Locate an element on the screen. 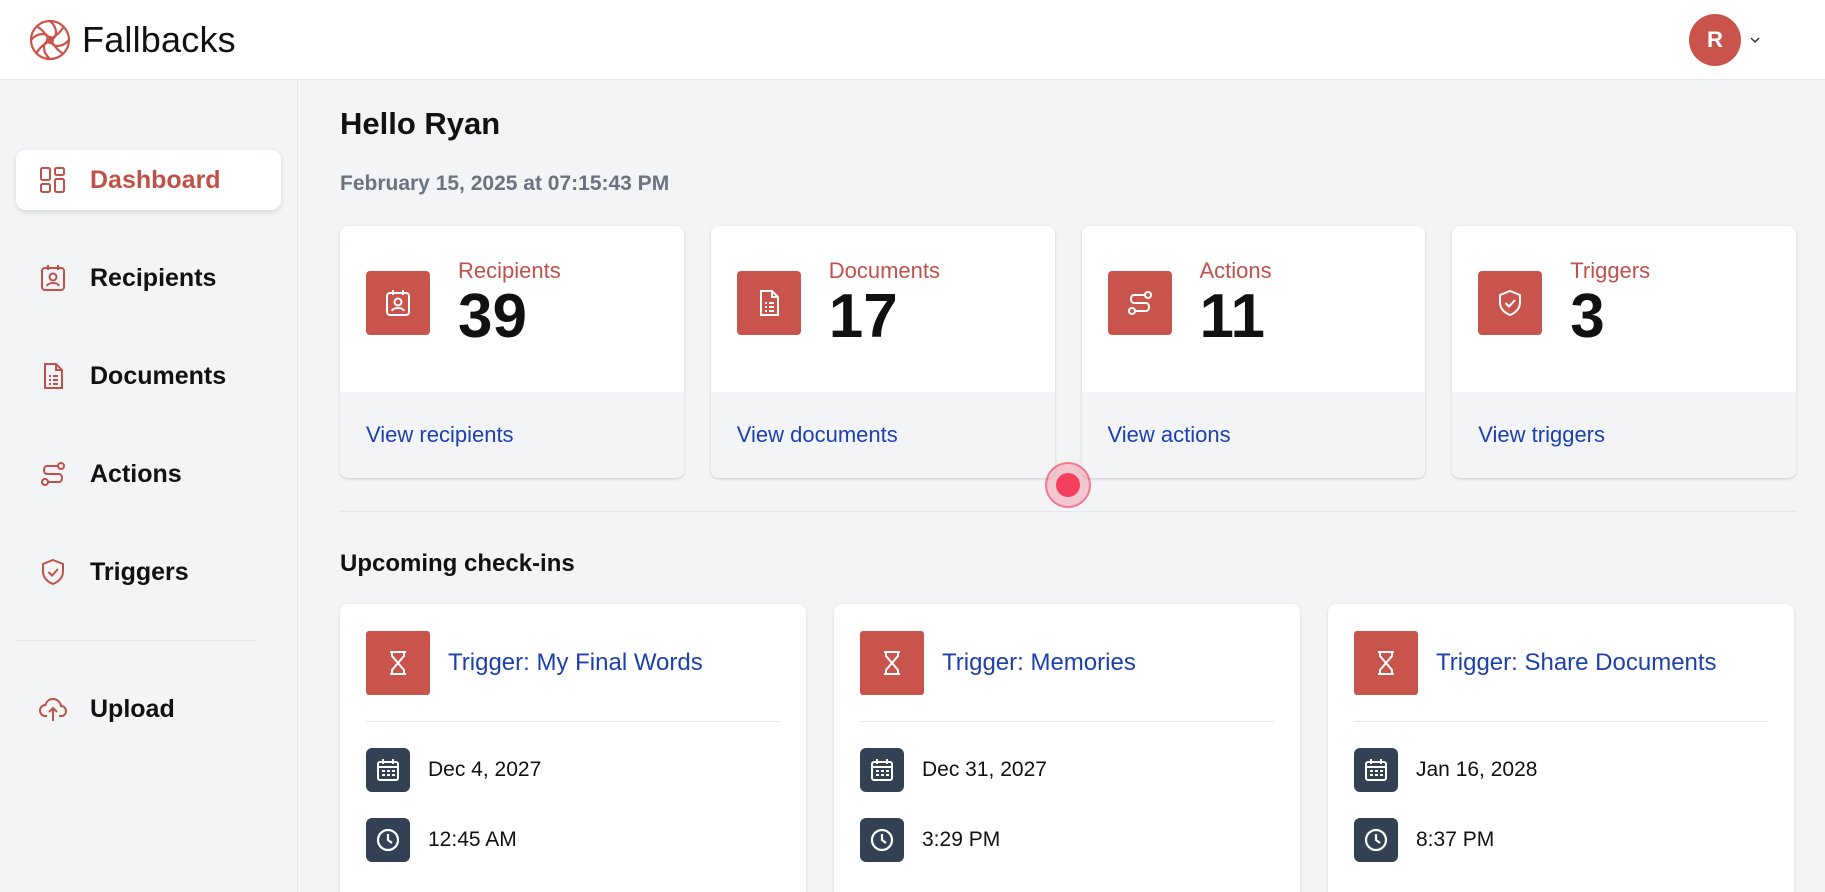  stat-label: Triggers is located at coordinates (1610, 270).